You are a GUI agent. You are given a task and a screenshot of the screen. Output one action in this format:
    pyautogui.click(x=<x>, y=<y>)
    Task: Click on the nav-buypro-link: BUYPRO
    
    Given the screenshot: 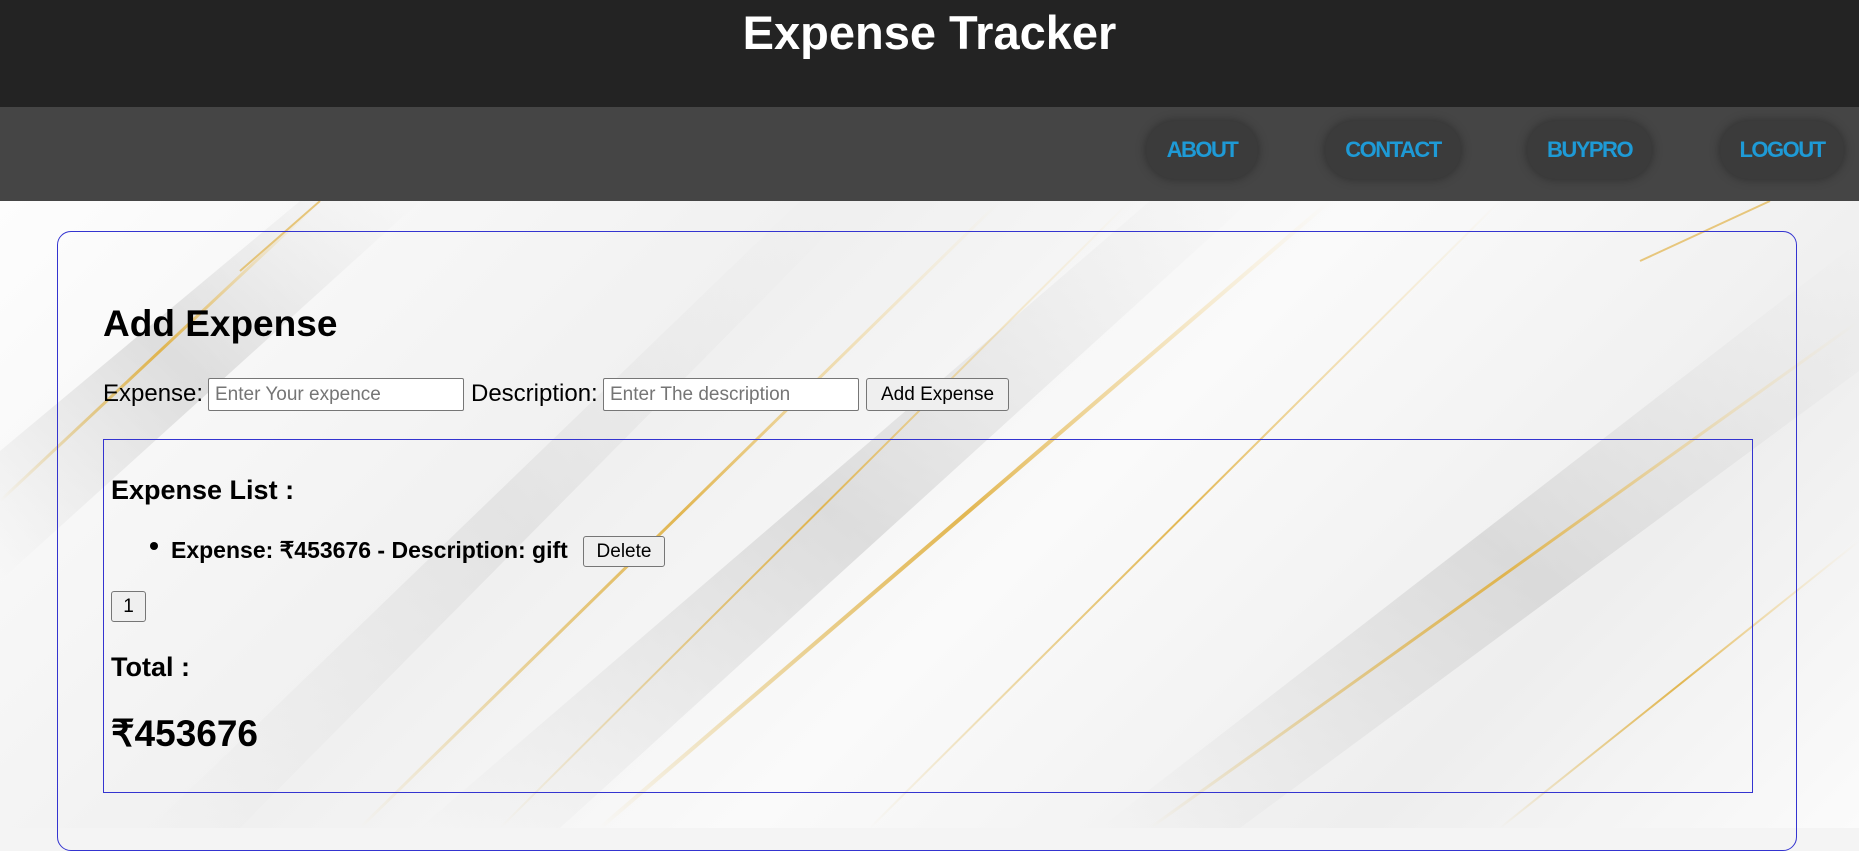 What is the action you would take?
    pyautogui.click(x=1589, y=150)
    